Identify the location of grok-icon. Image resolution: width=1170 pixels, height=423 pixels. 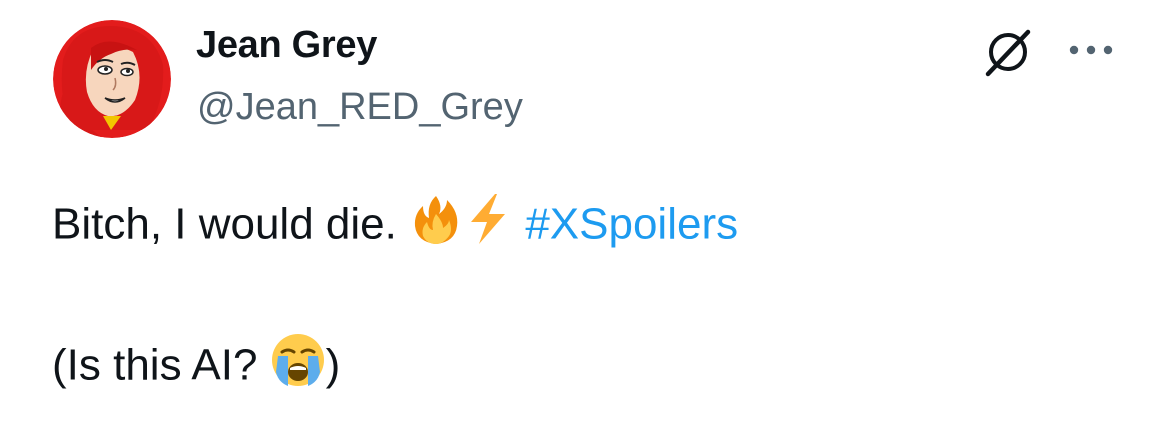
(1008, 52).